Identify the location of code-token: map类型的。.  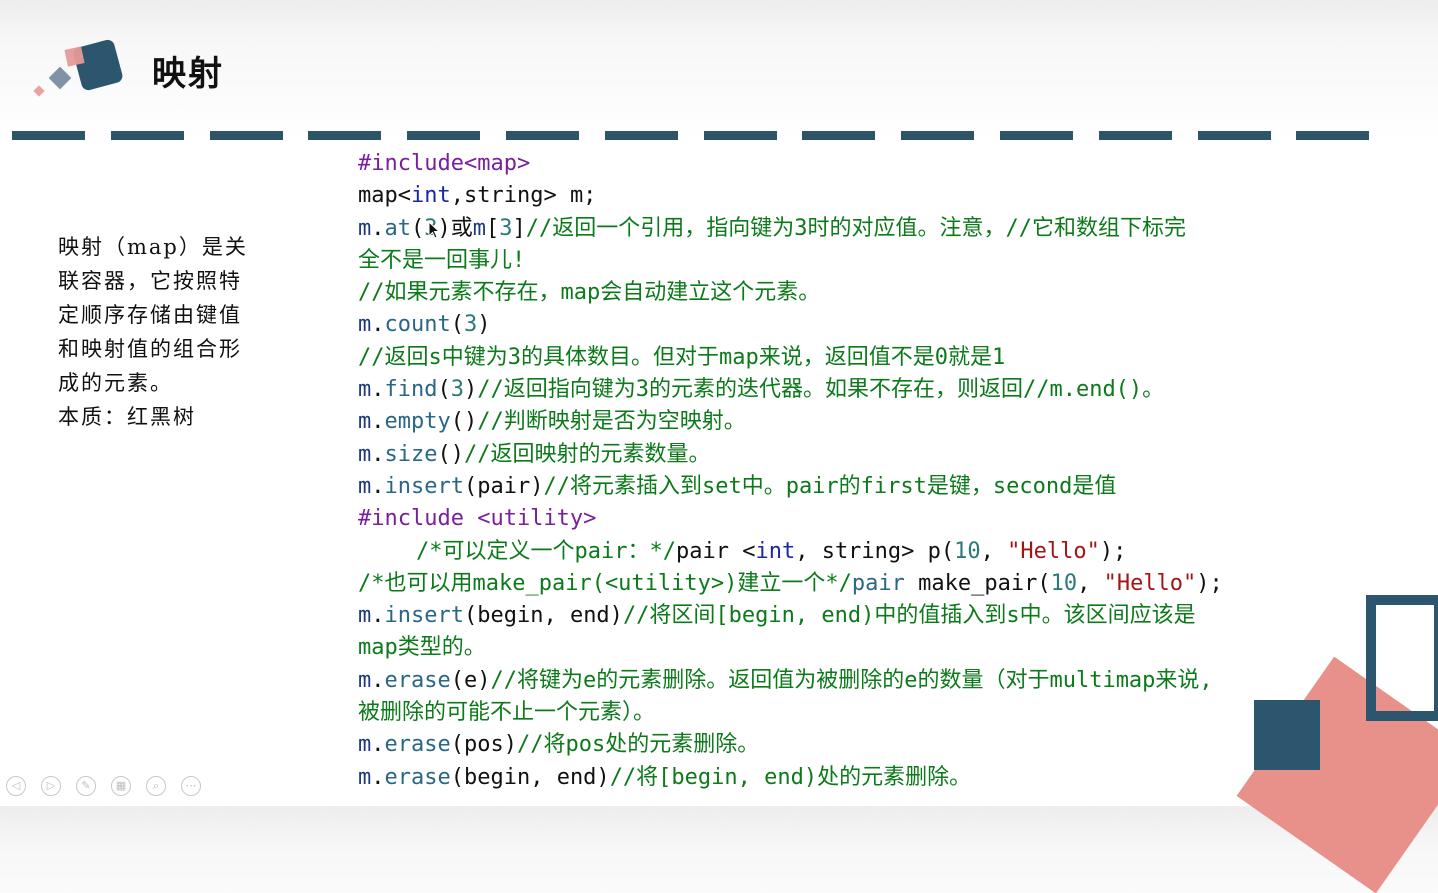
(422, 648).